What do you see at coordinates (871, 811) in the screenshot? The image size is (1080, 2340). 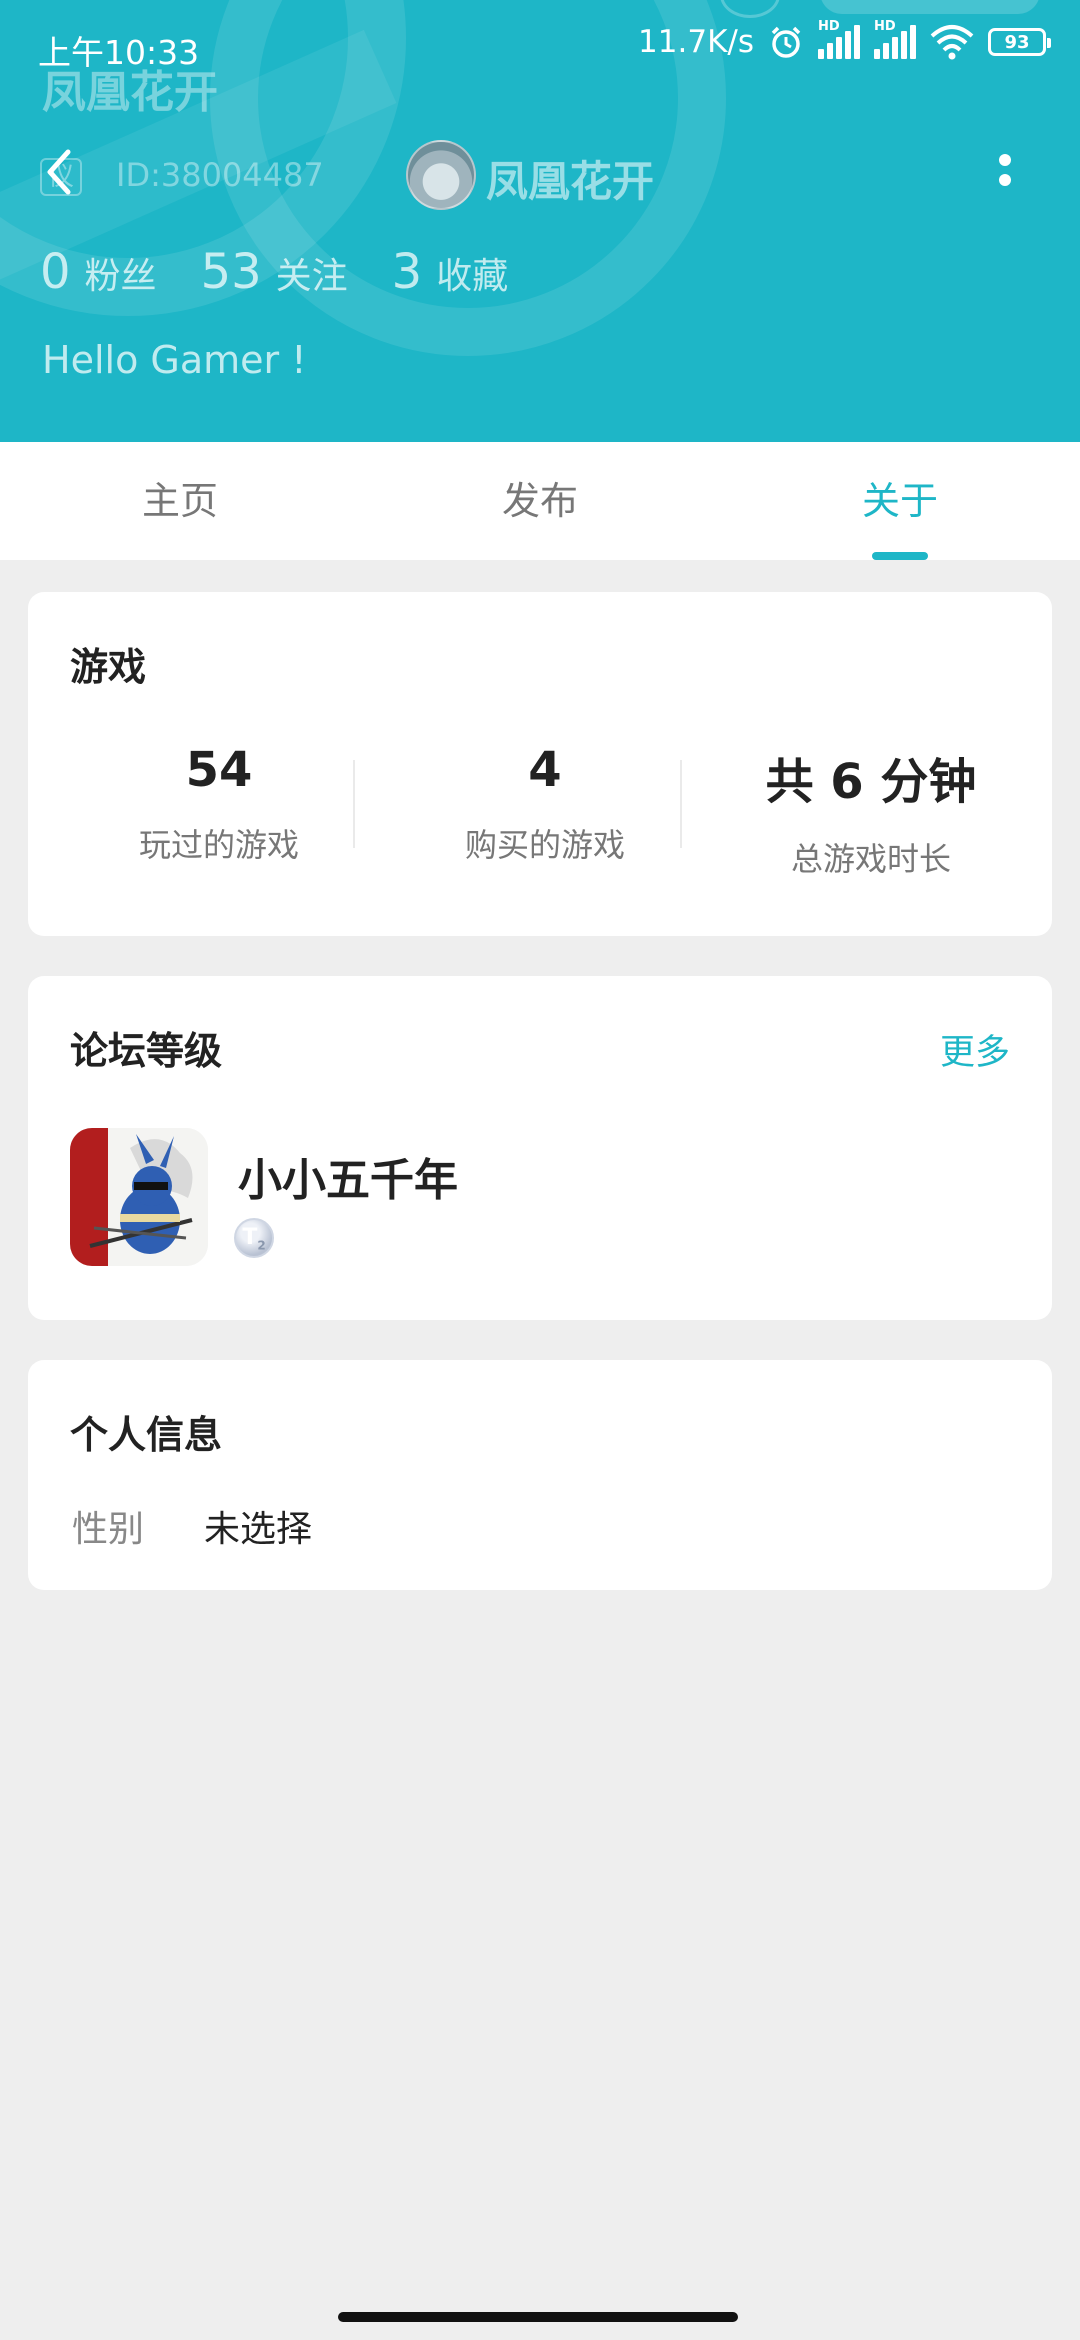 I see `total-playtime-stat: 共 6 分钟 总游戏时长` at bounding box center [871, 811].